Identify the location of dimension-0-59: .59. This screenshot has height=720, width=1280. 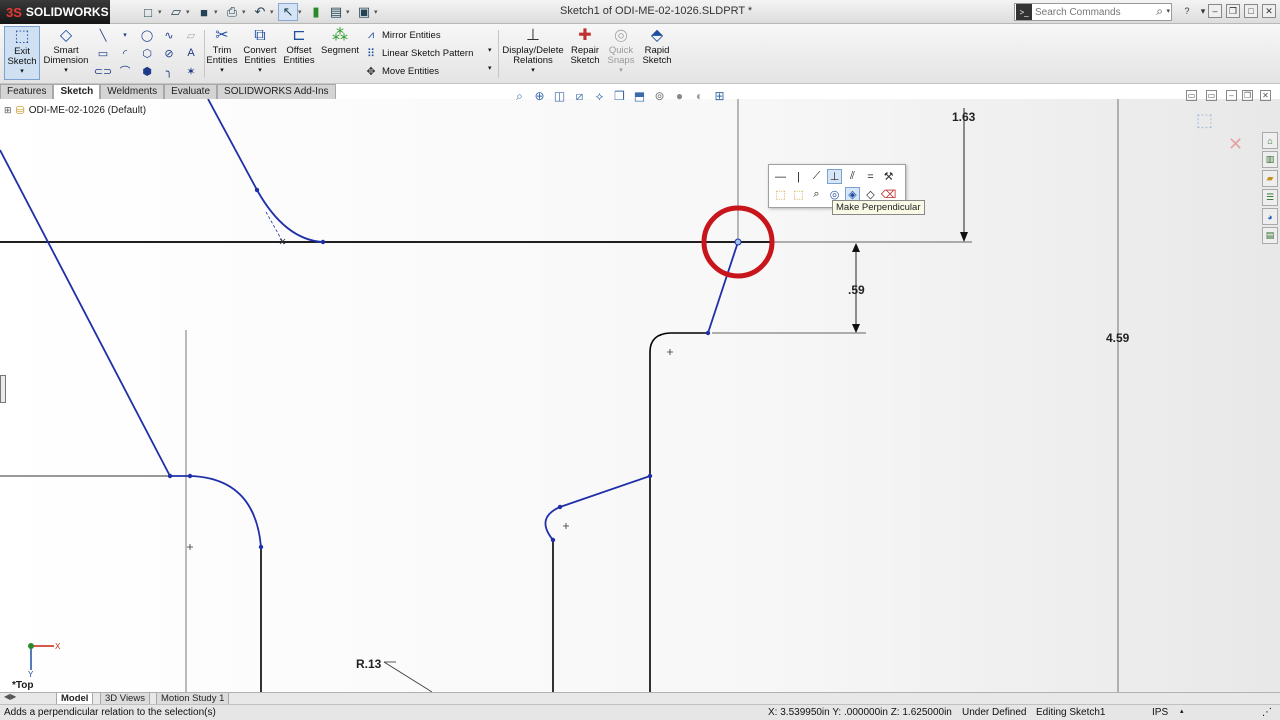
(856, 290).